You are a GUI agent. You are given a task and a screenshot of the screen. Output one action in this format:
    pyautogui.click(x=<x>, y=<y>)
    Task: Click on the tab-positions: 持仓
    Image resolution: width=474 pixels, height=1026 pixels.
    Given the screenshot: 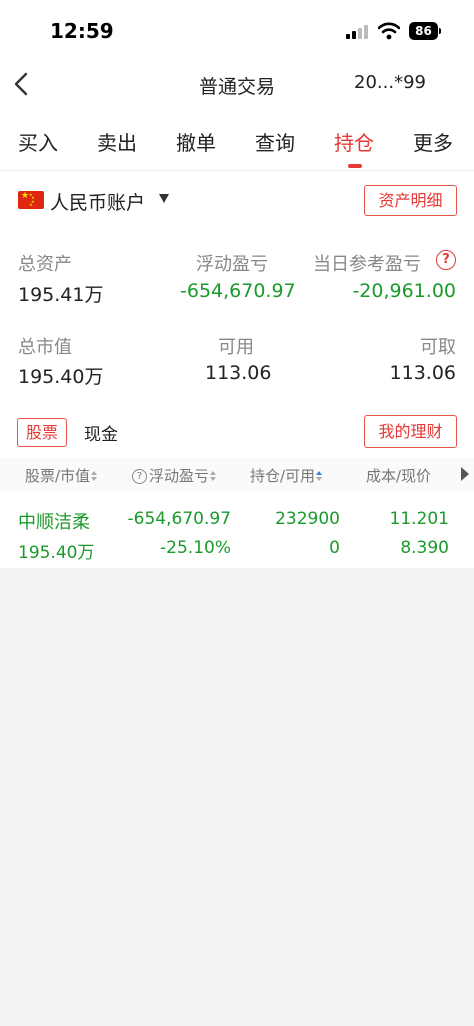 What is the action you would take?
    pyautogui.click(x=354, y=141)
    